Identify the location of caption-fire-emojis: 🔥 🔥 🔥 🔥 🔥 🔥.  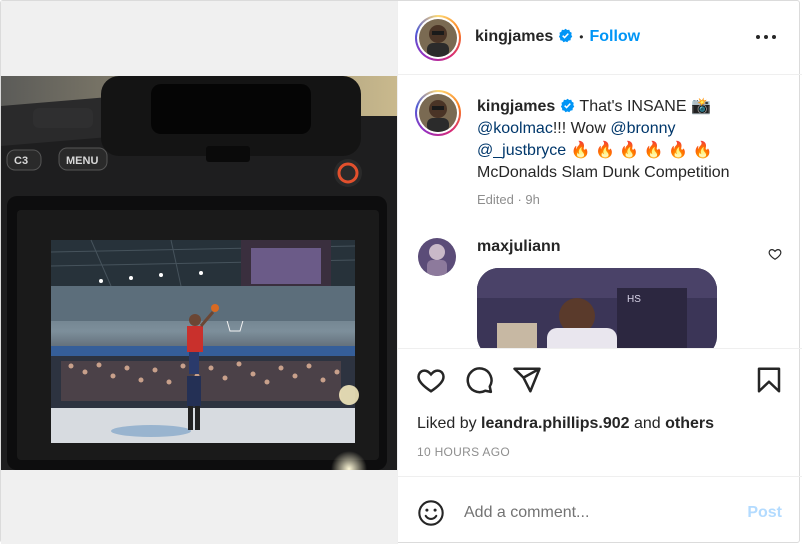
(639, 150).